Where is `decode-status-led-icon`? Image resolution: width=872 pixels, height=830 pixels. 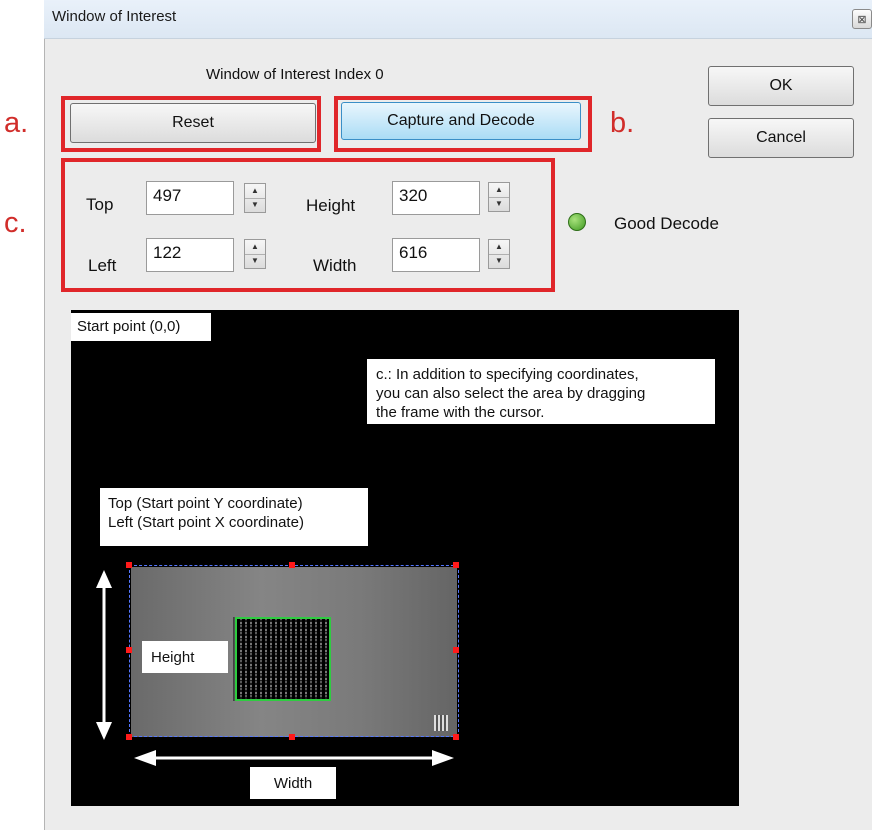 decode-status-led-icon is located at coordinates (577, 222).